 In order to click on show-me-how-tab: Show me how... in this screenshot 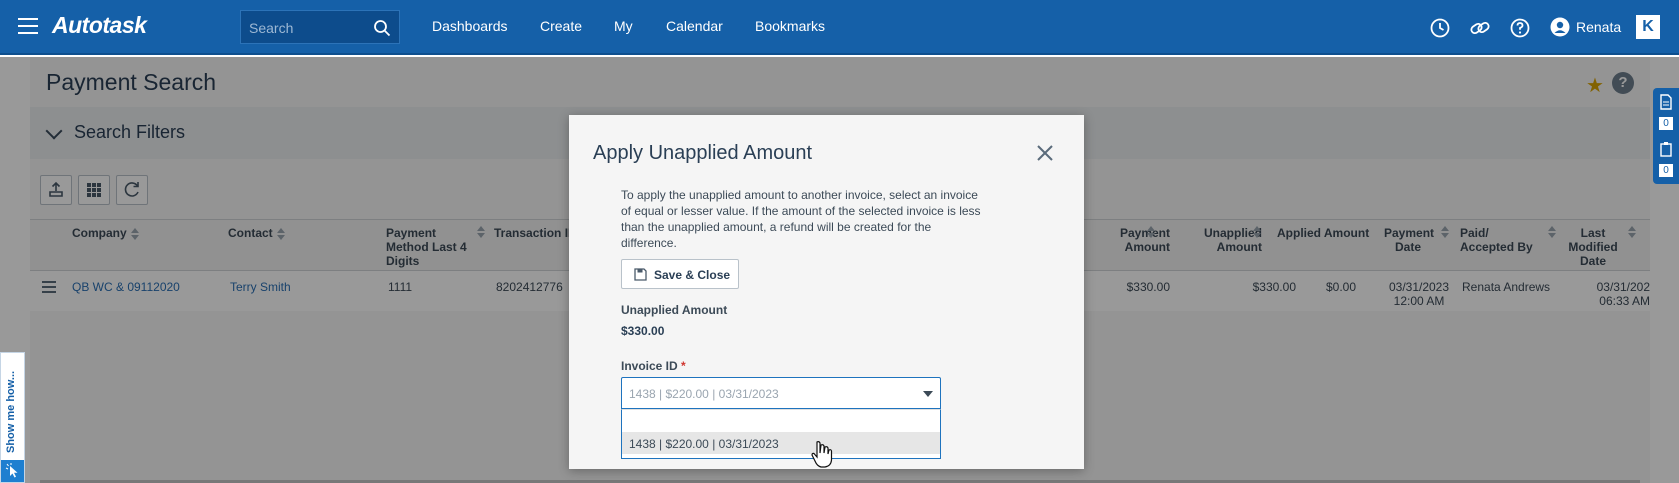, I will do `click(12, 417)`.